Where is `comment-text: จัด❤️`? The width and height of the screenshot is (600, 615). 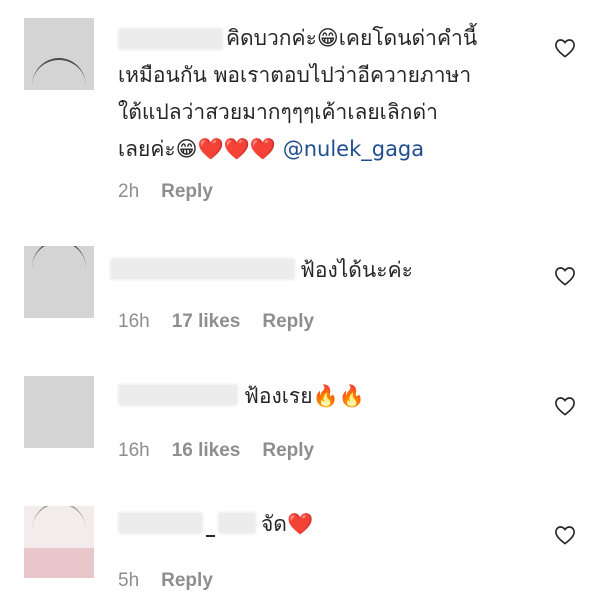 comment-text: จัด❤️ is located at coordinates (287, 524).